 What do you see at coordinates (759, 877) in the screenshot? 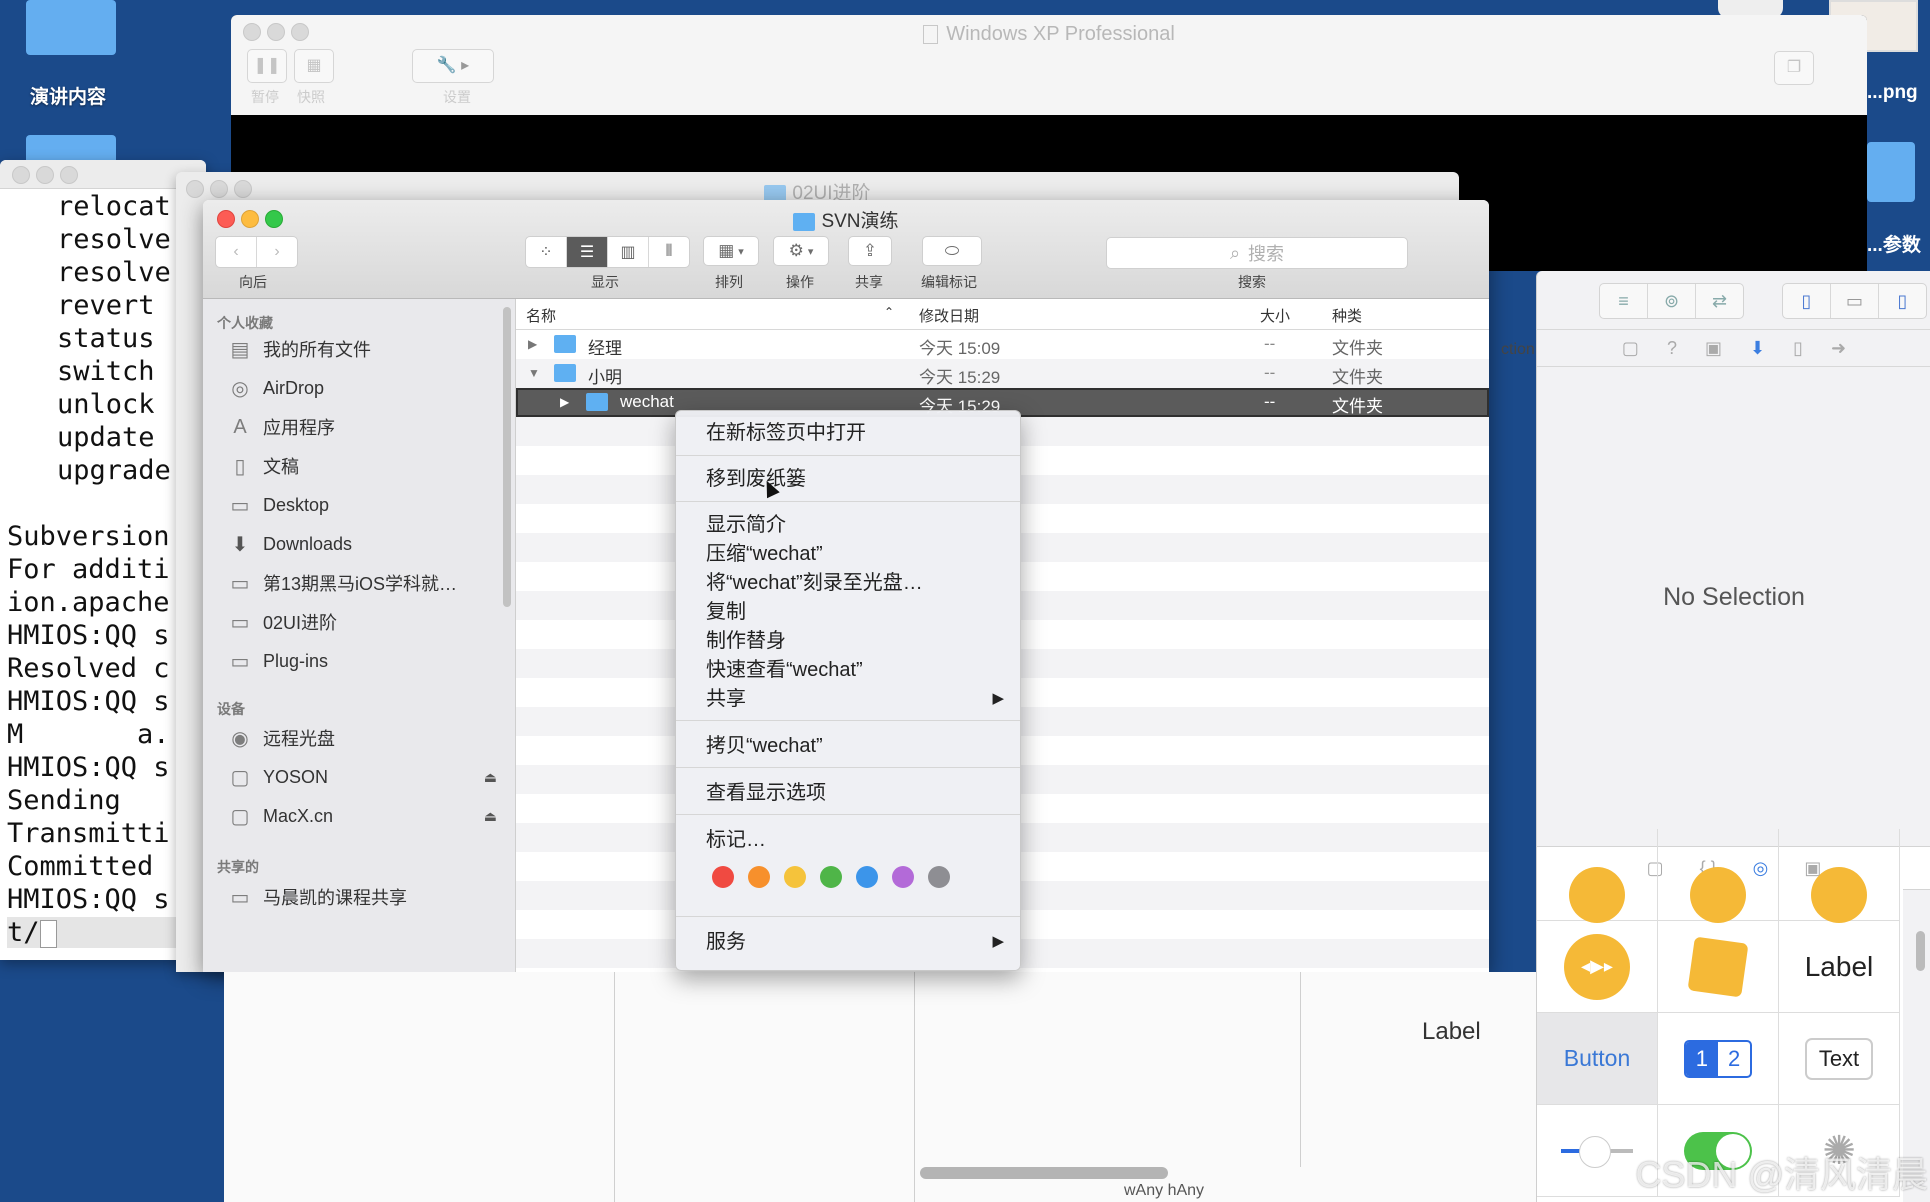
I see `tag-orange` at bounding box center [759, 877].